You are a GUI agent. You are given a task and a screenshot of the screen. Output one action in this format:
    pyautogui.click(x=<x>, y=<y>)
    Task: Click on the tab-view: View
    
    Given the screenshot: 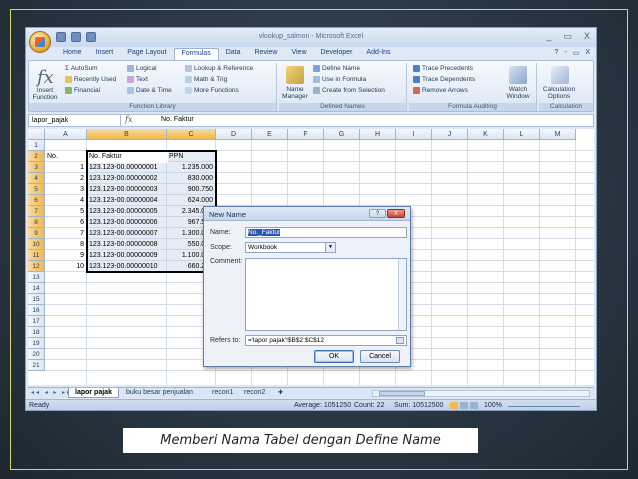 What is the action you would take?
    pyautogui.click(x=298, y=54)
    